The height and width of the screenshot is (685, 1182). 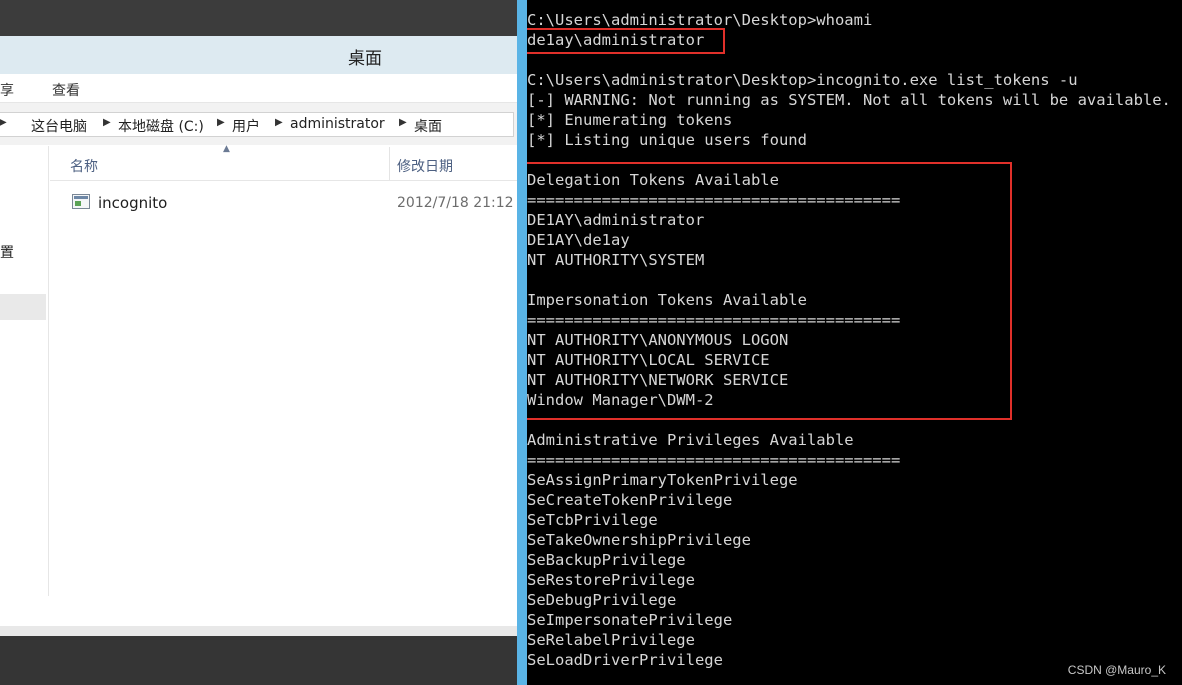 I want to click on window-title: 桌面, so click(x=365, y=59).